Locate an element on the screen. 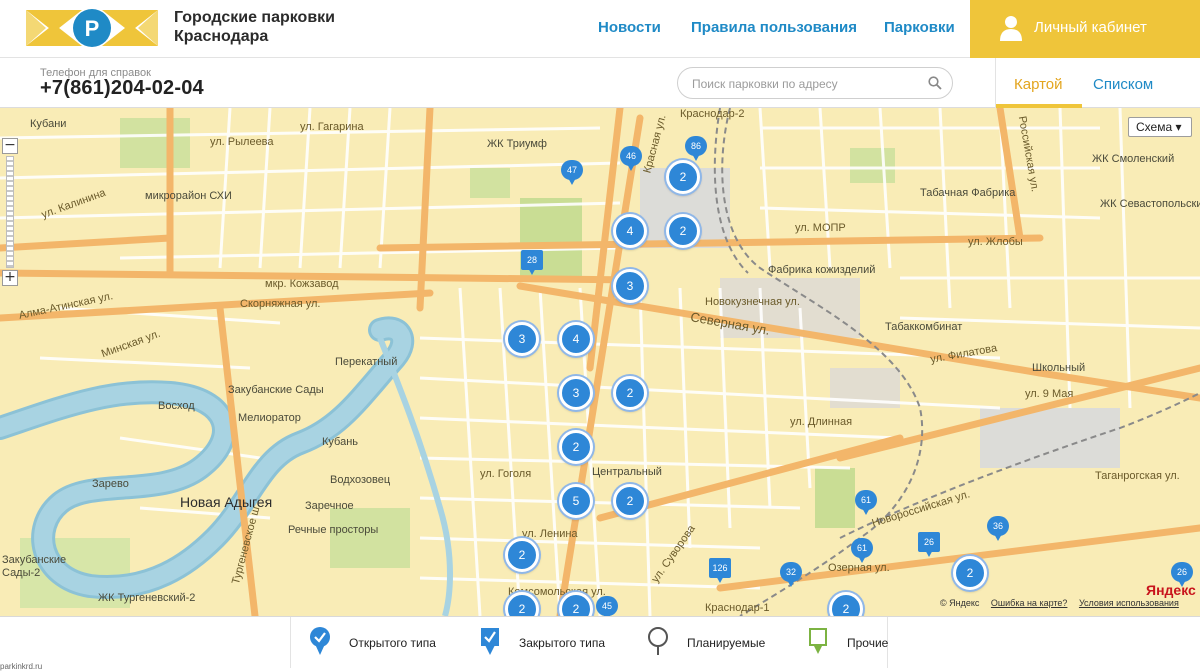 The height and width of the screenshot is (671, 1200). brand-title: Городские парковки Краснодара is located at coordinates (254, 27).